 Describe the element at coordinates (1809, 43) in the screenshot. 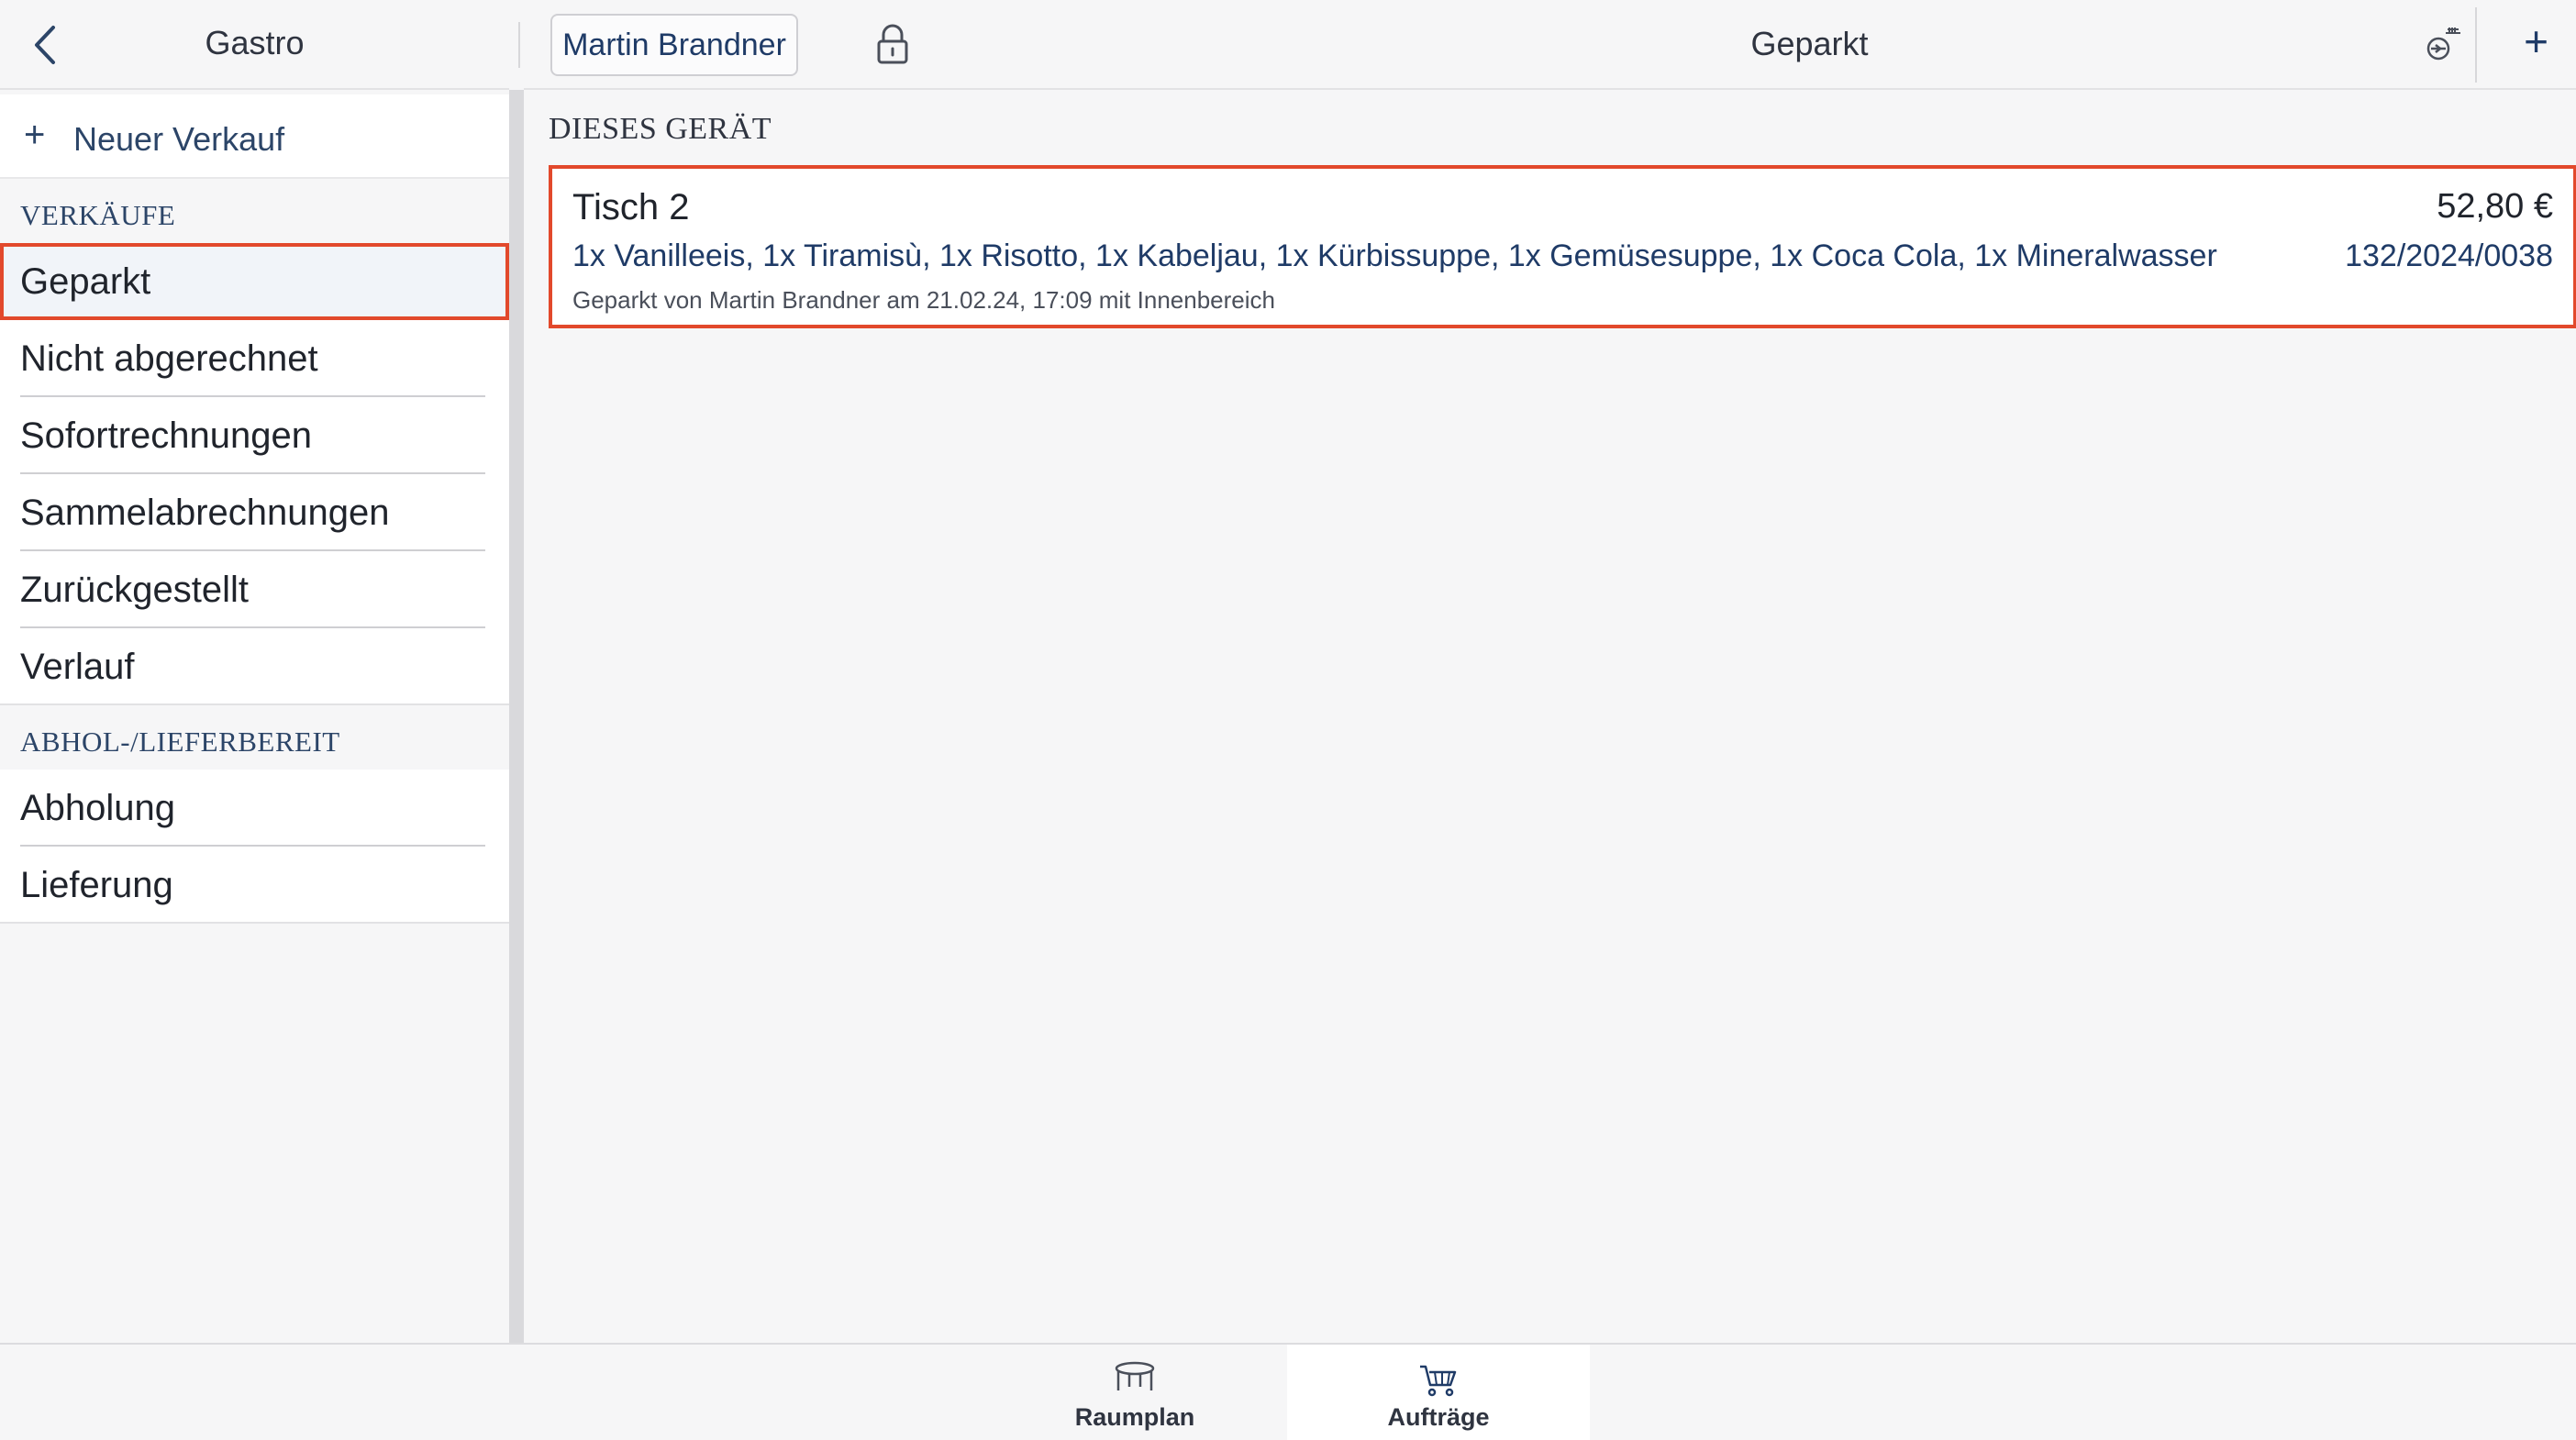

I see `page-title: Geparkt` at that location.